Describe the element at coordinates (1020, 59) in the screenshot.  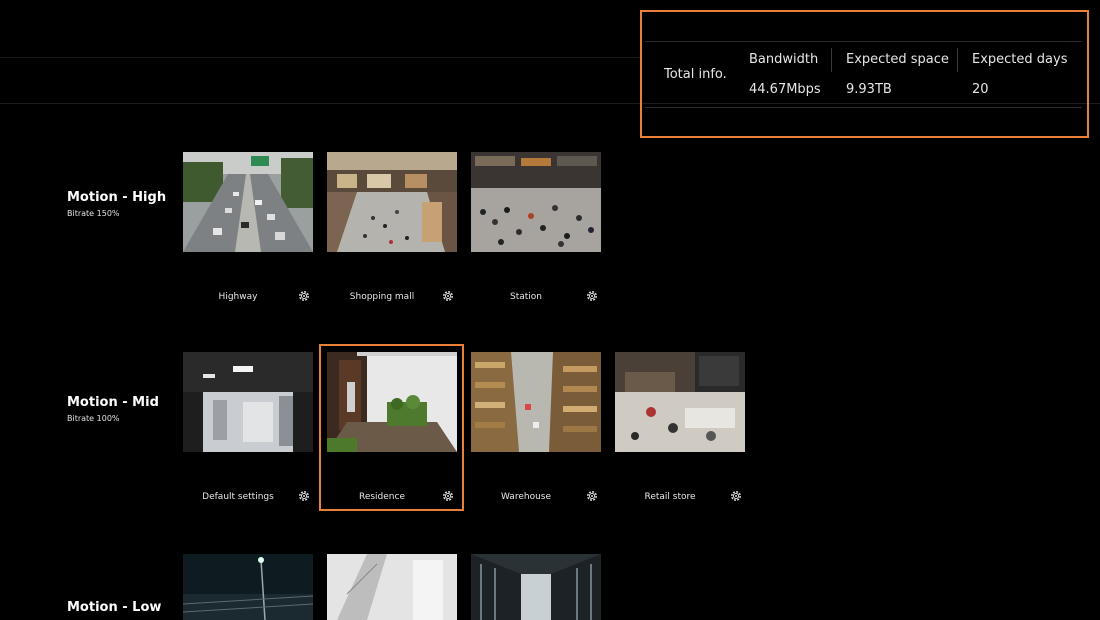
I see `expected-days-header: Expected days` at that location.